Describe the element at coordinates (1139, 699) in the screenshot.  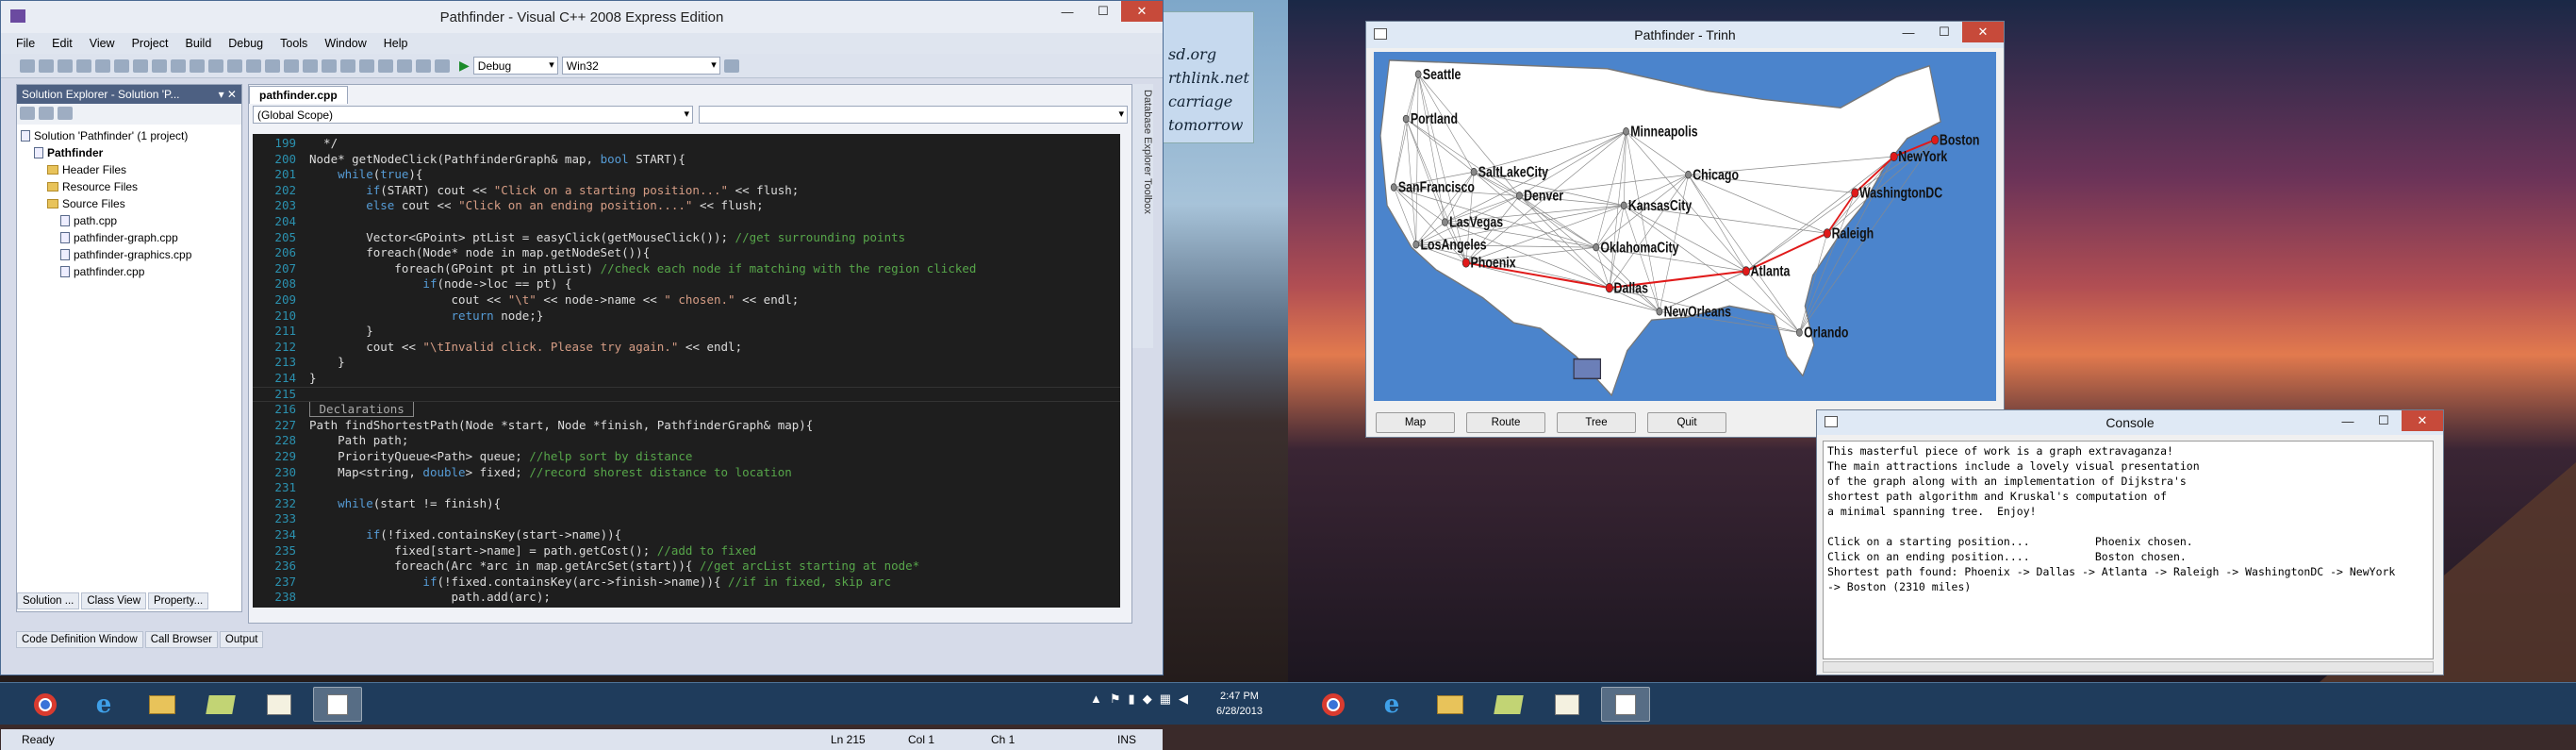
I see `system-tray: ▲ ⚑ ▮ ◆ ▦ ◀` at that location.